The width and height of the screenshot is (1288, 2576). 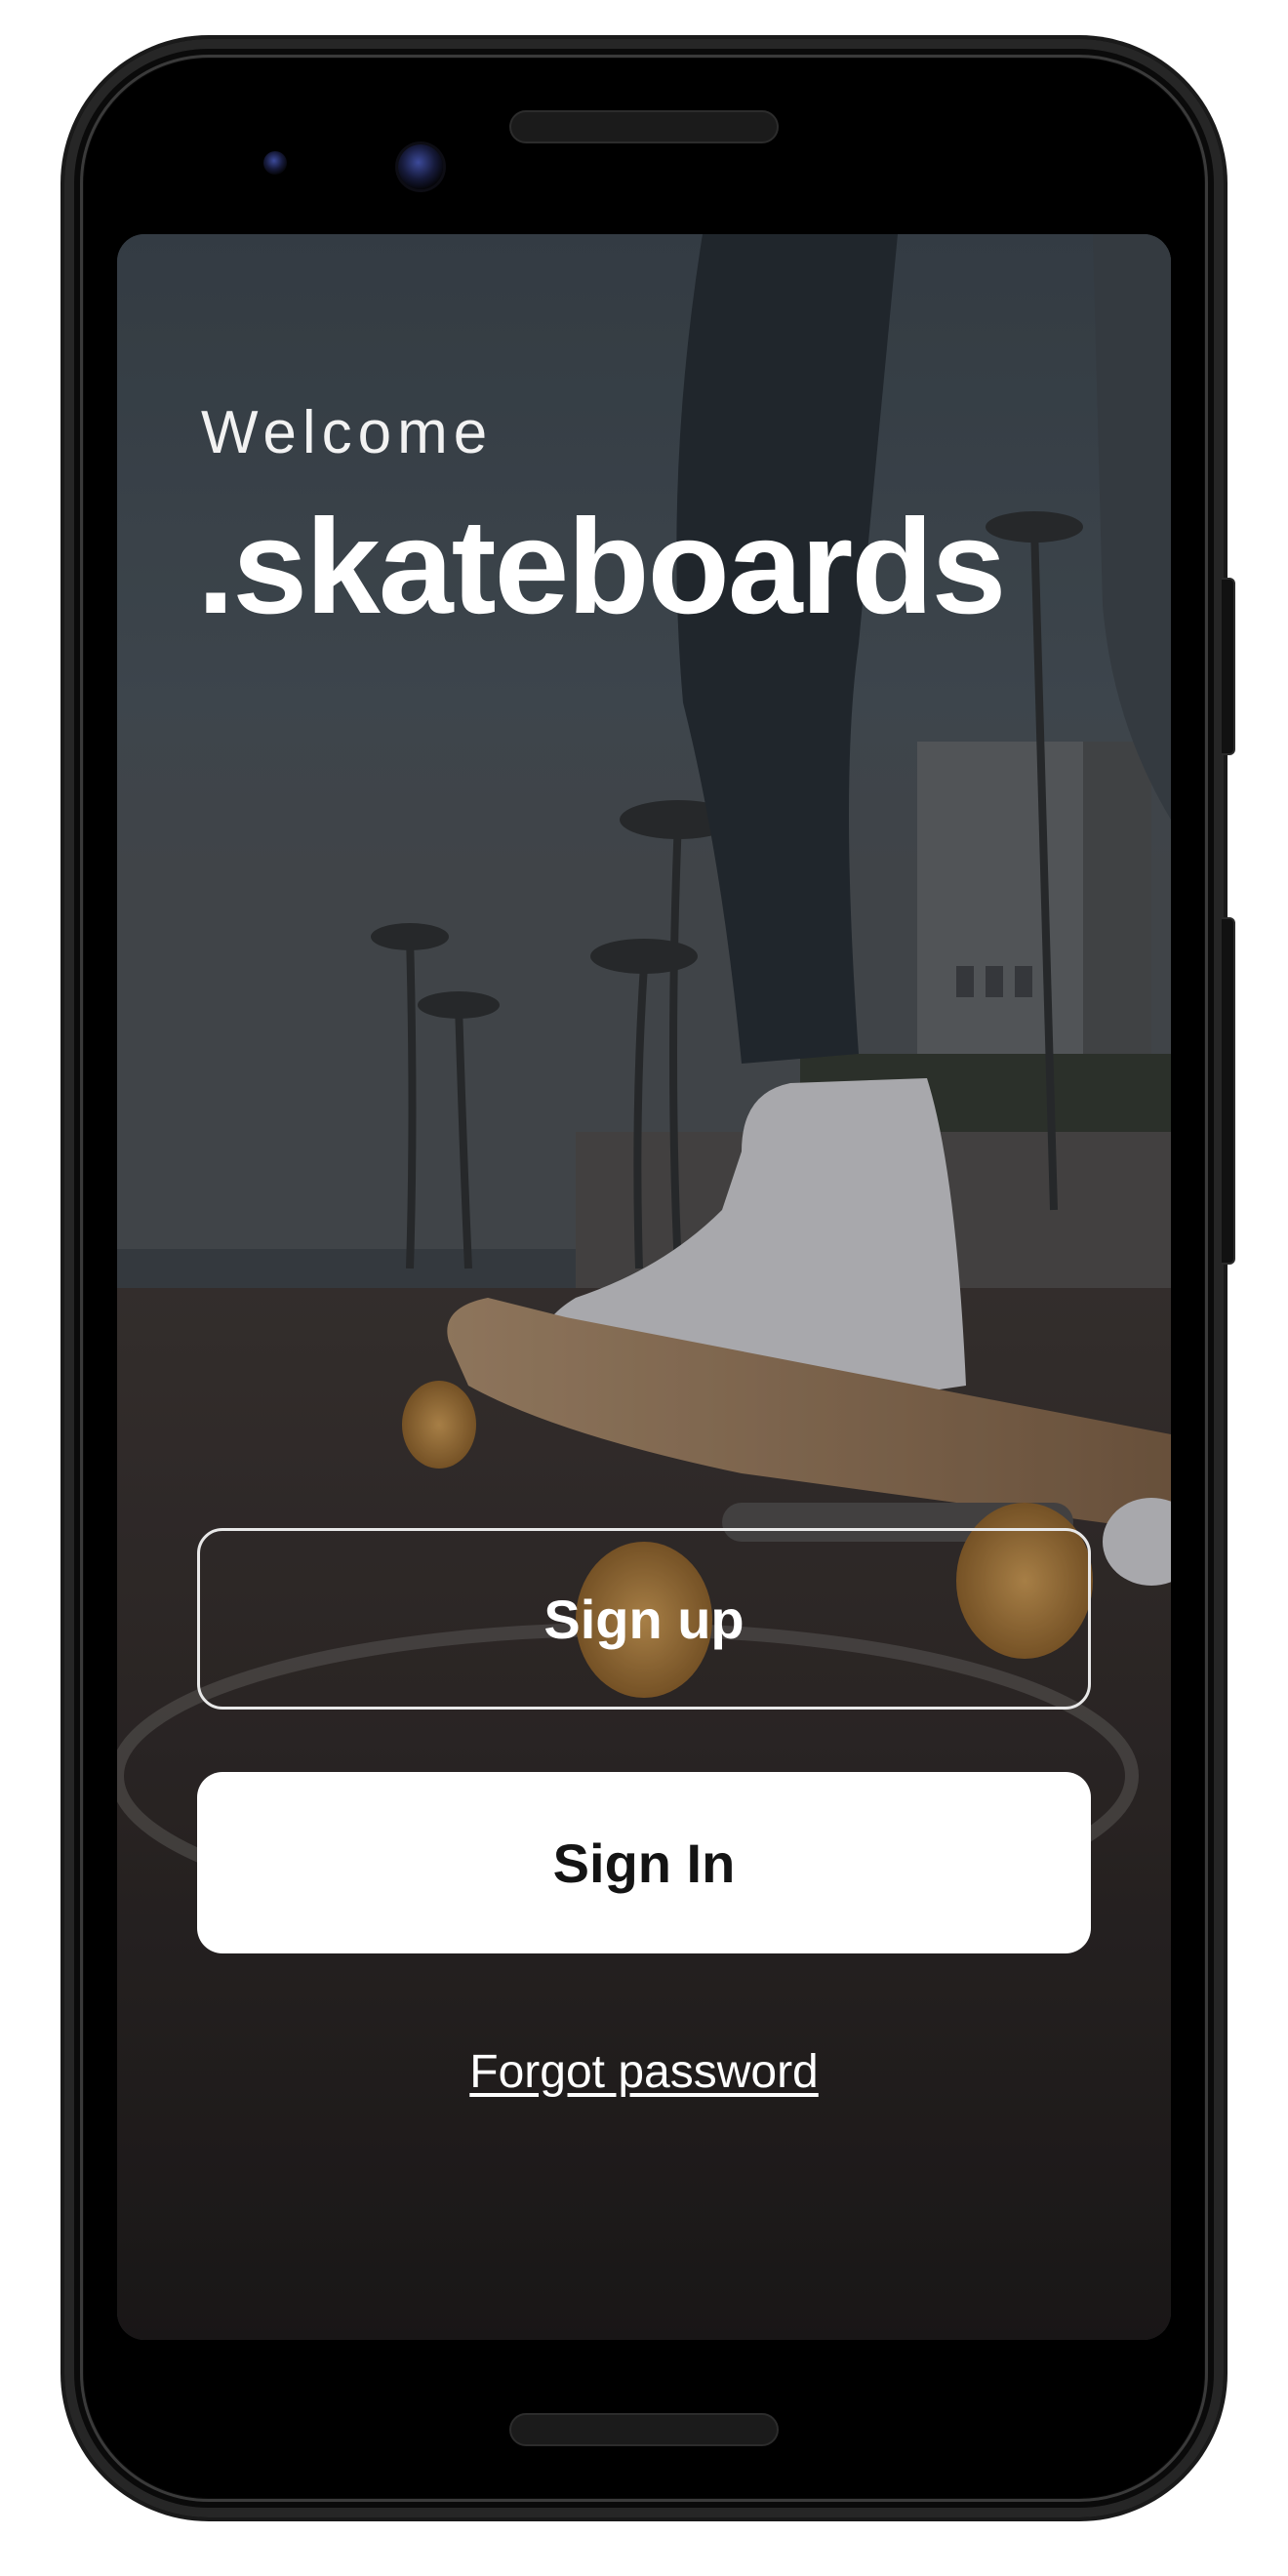 I want to click on front-sensor, so click(x=275, y=163).